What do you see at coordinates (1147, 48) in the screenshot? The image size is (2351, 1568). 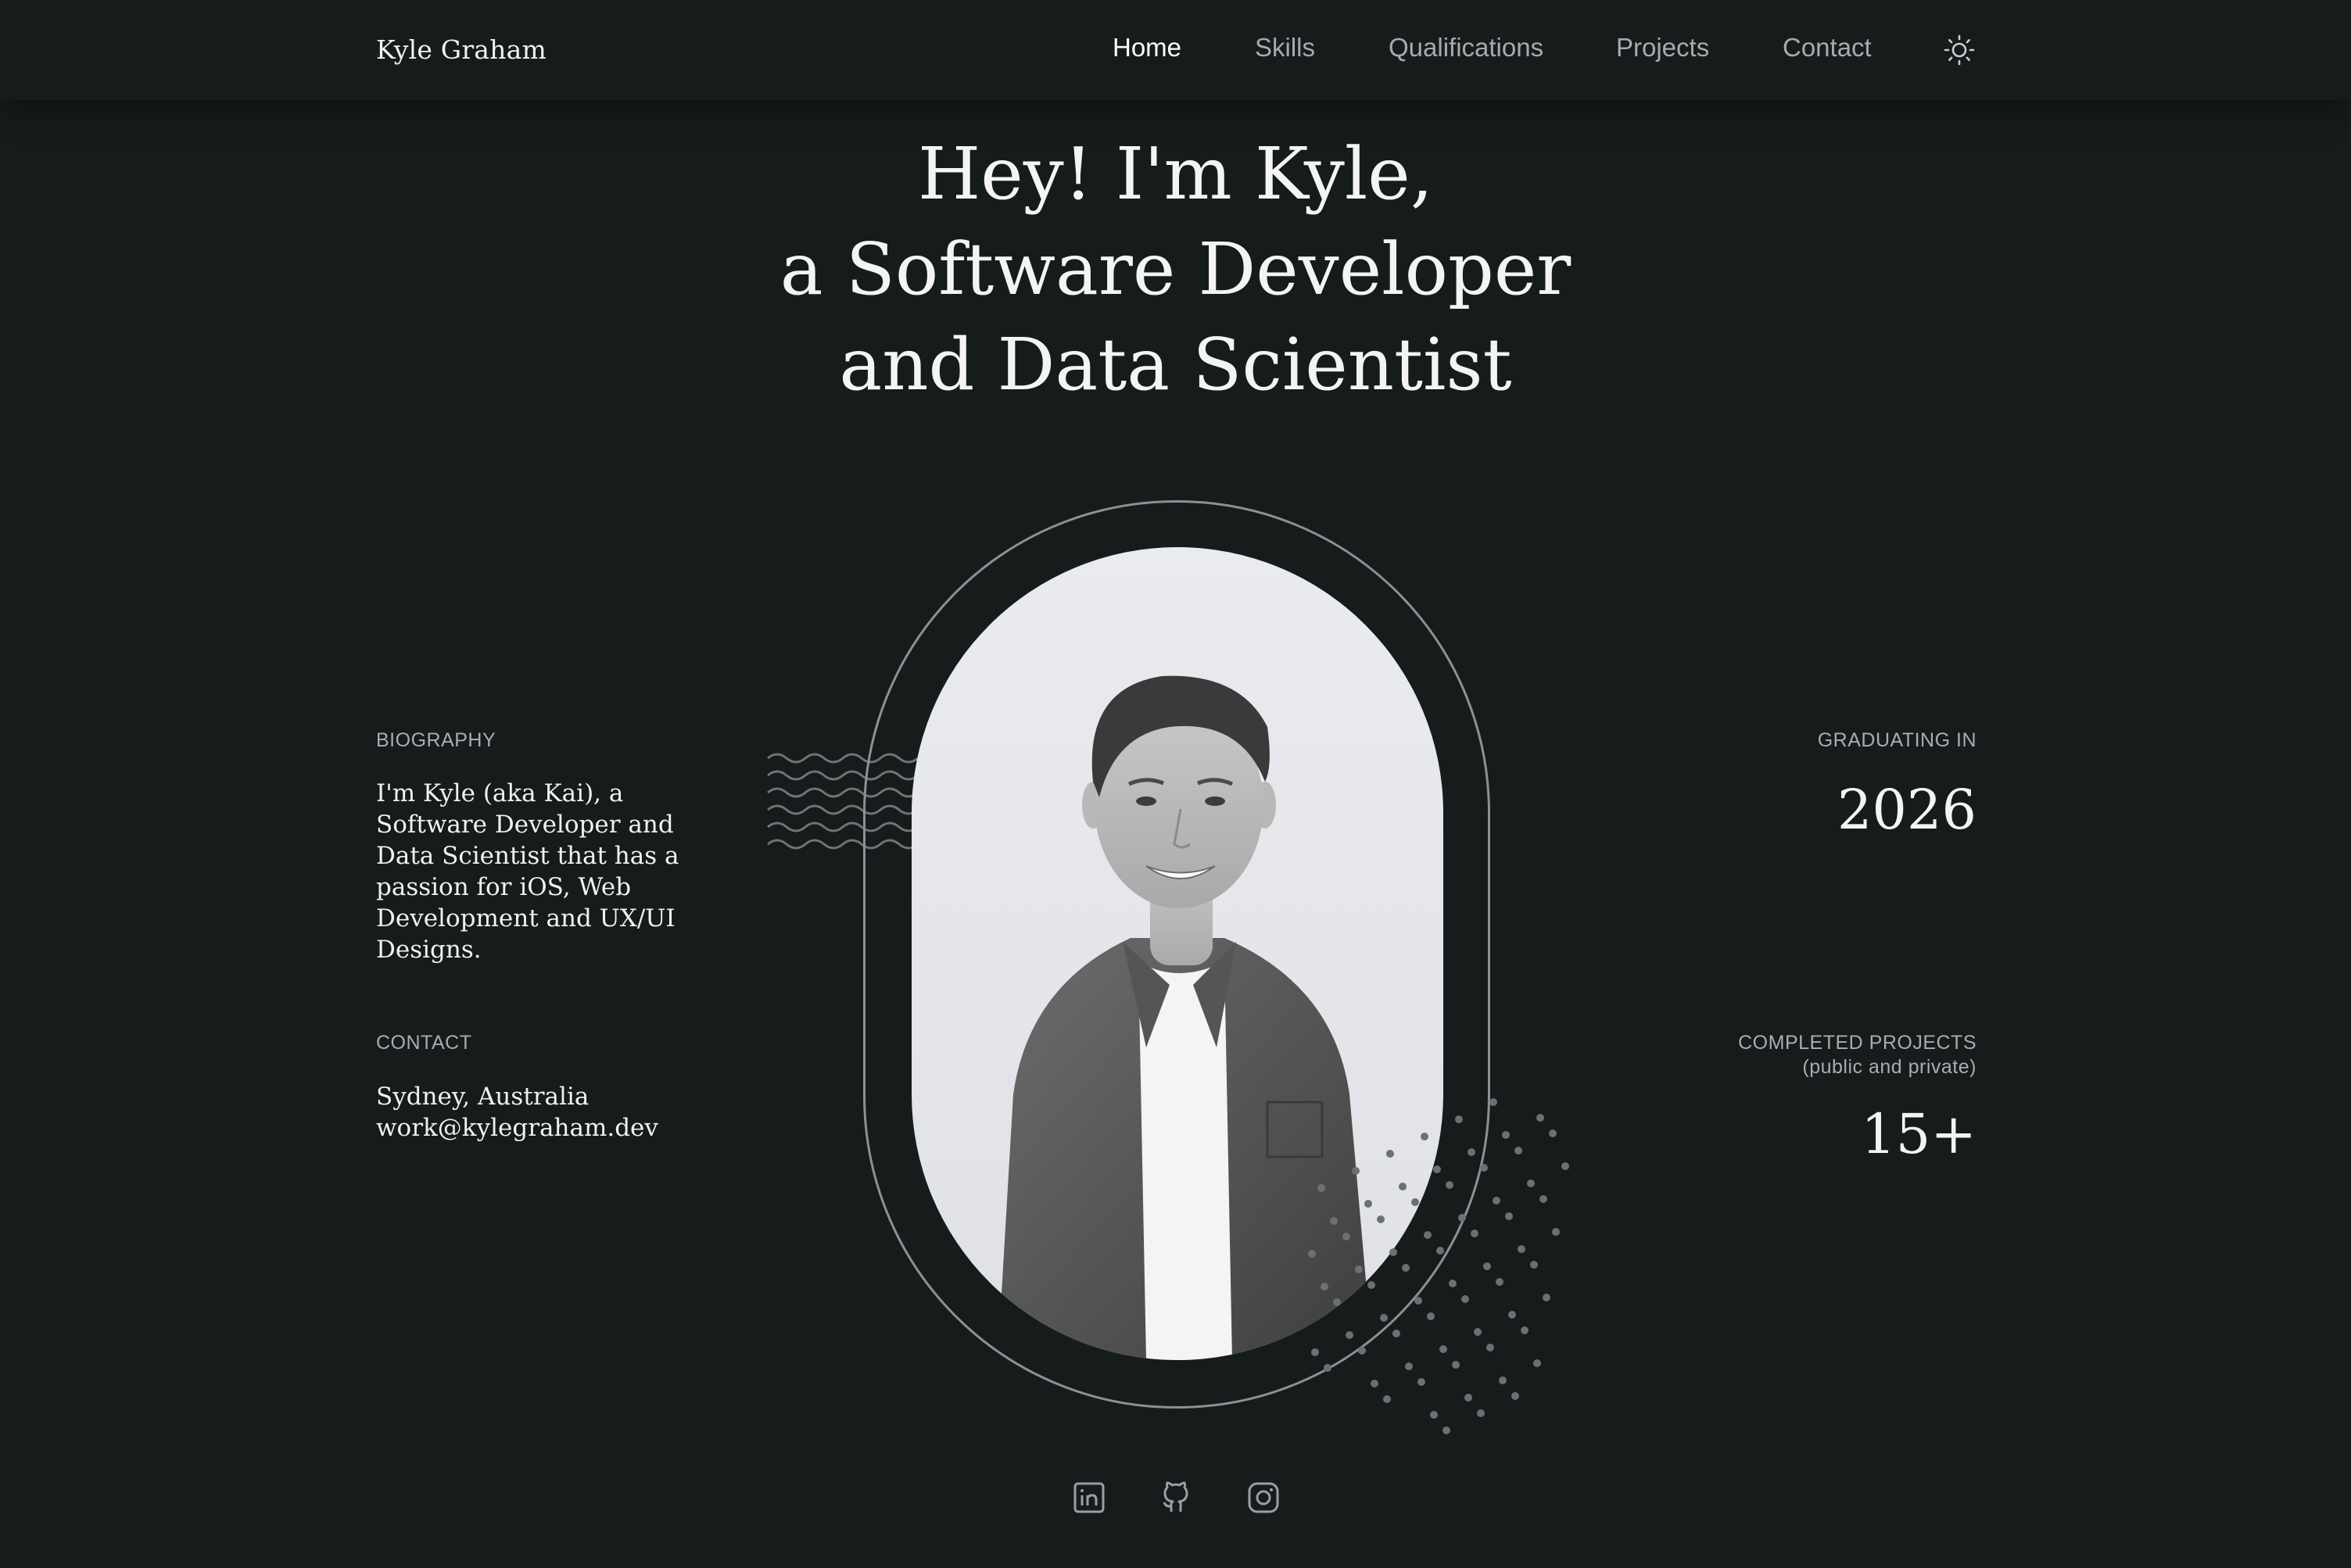 I see `nav-home: Home` at bounding box center [1147, 48].